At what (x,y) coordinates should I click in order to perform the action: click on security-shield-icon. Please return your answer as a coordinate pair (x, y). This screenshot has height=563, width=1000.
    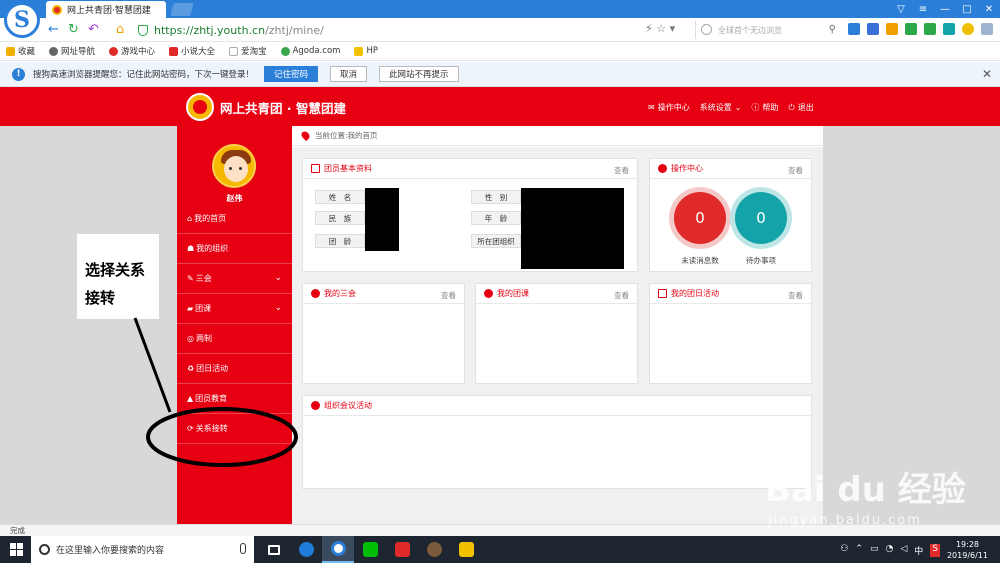
    Looking at the image, I should click on (143, 30).